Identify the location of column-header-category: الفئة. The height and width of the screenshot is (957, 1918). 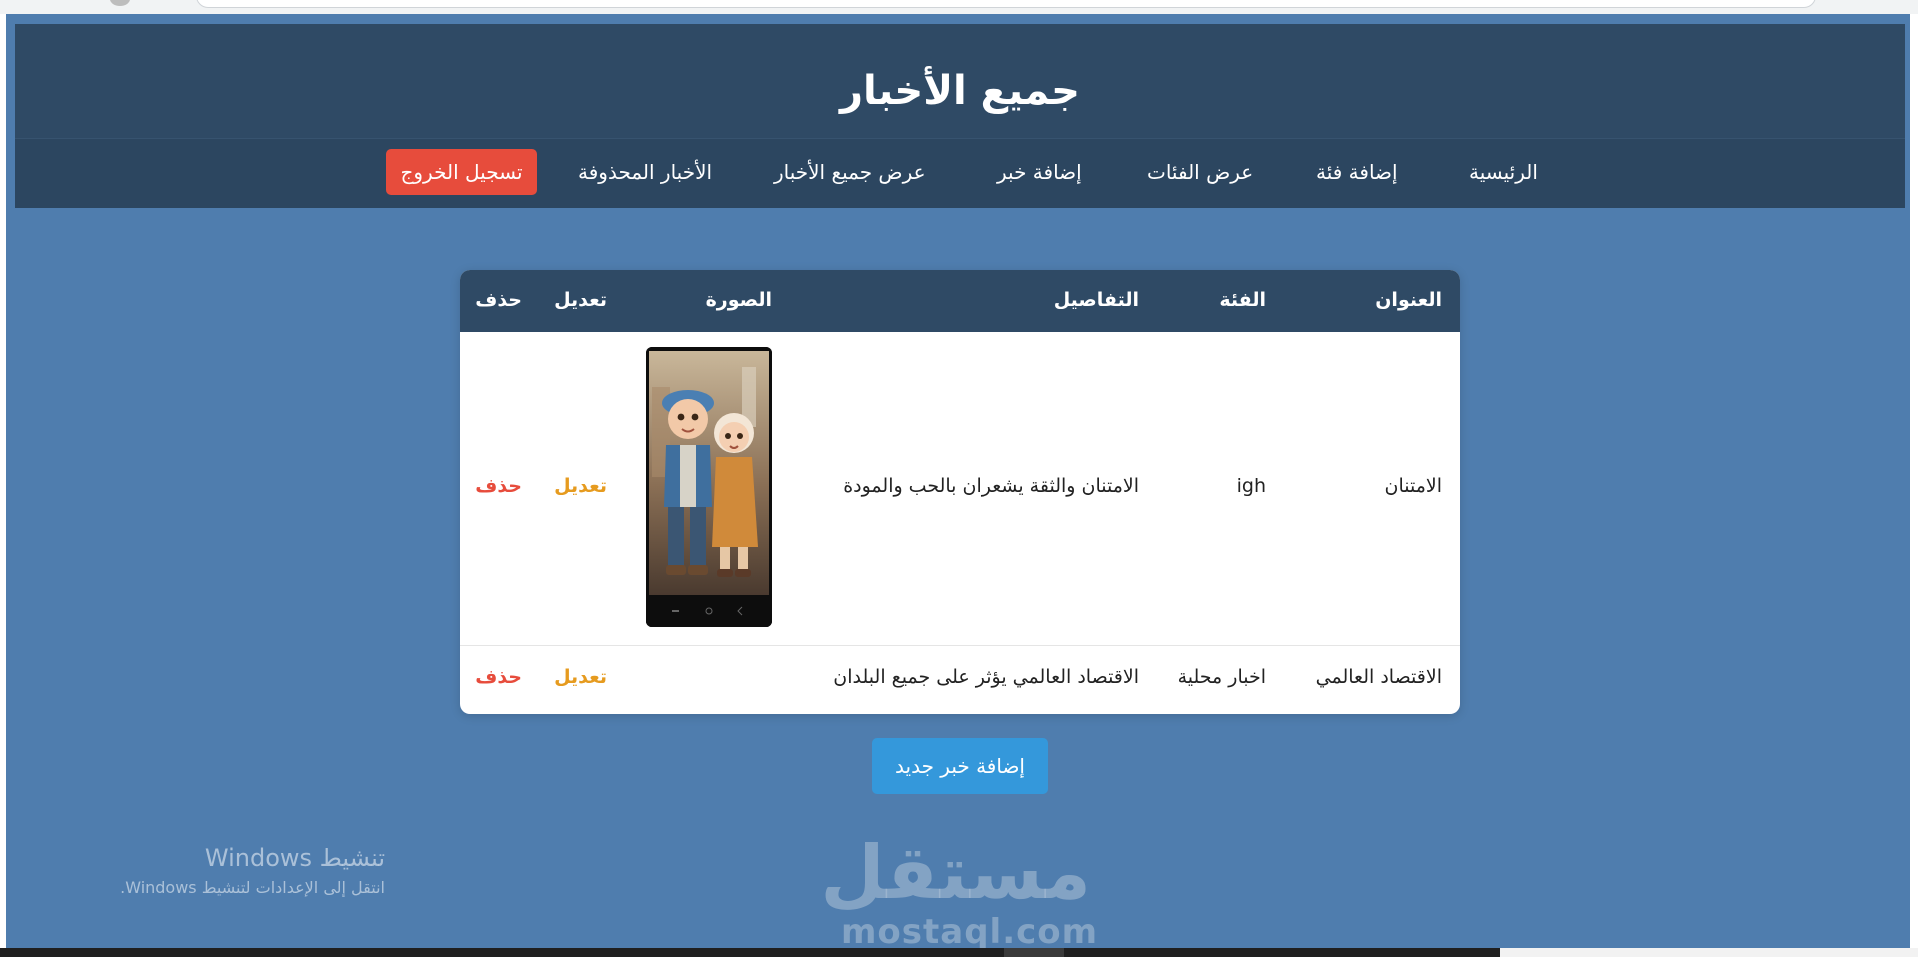
(1242, 300).